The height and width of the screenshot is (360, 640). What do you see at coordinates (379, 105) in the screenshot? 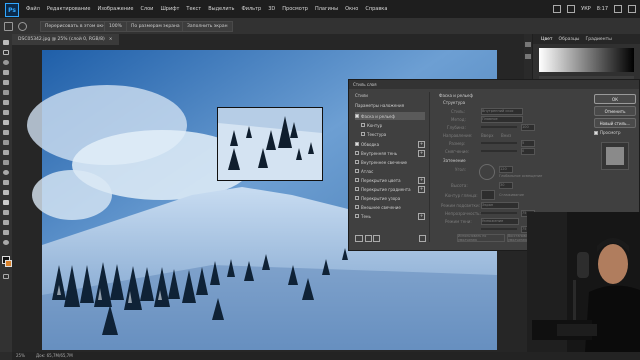
I see `blending-options: Параметры наложения` at bounding box center [379, 105].